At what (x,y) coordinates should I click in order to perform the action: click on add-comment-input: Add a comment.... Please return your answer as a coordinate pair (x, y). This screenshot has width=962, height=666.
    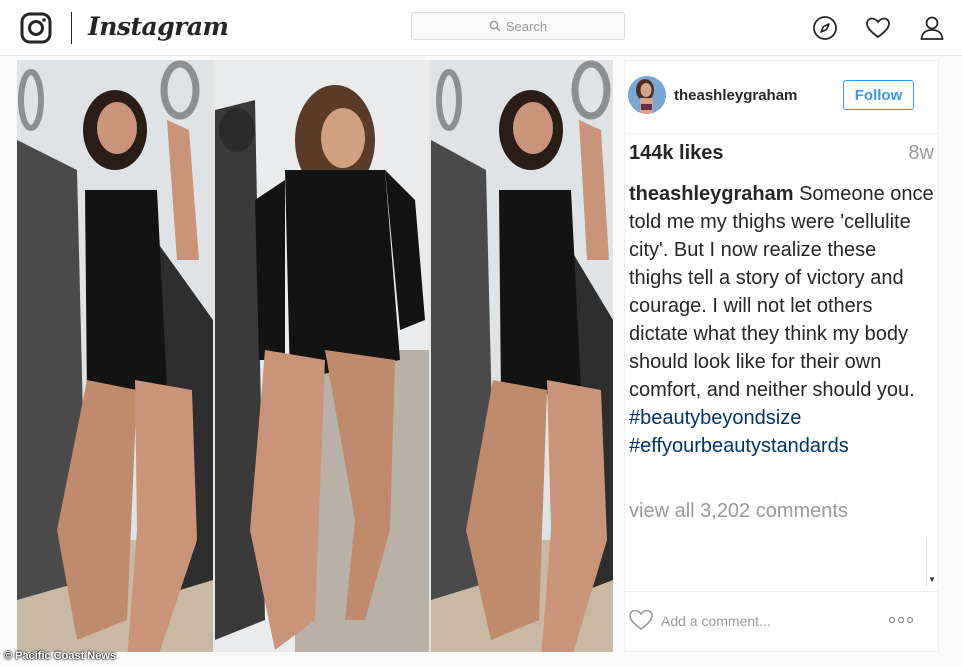
    Looking at the image, I should click on (716, 621).